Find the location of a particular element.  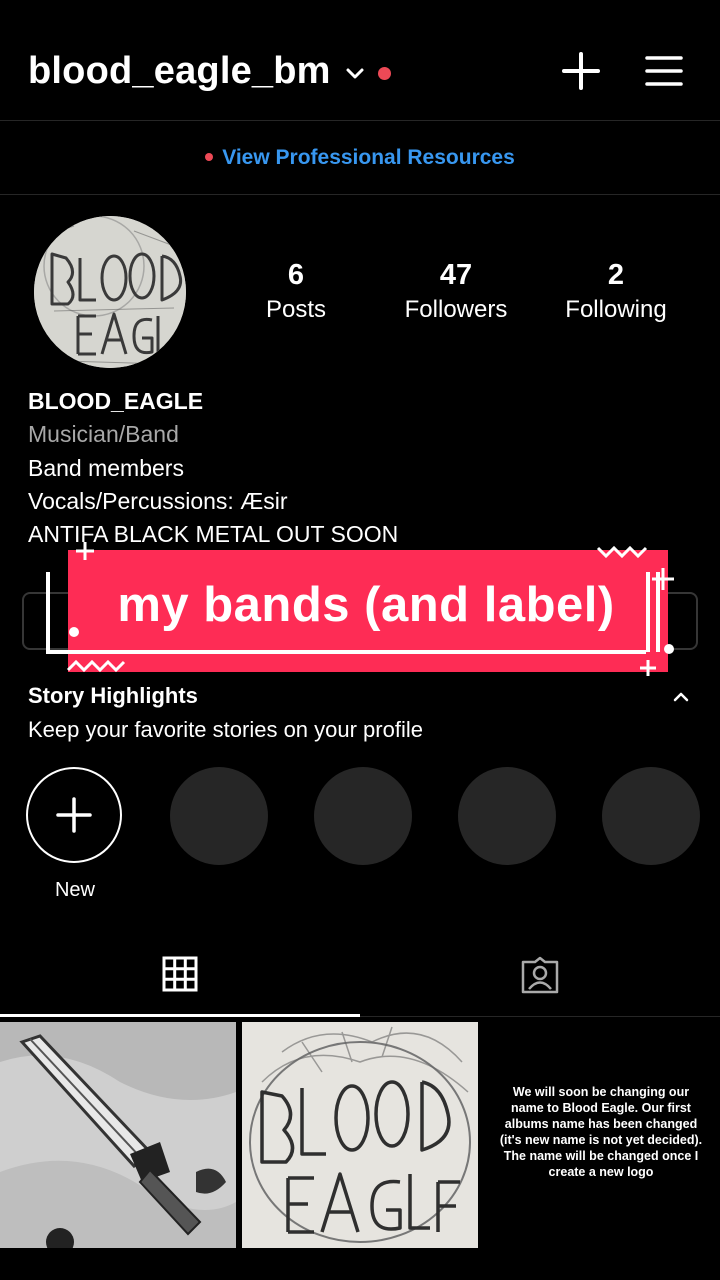

logo-sketch-image-icon is located at coordinates (360, 1135).